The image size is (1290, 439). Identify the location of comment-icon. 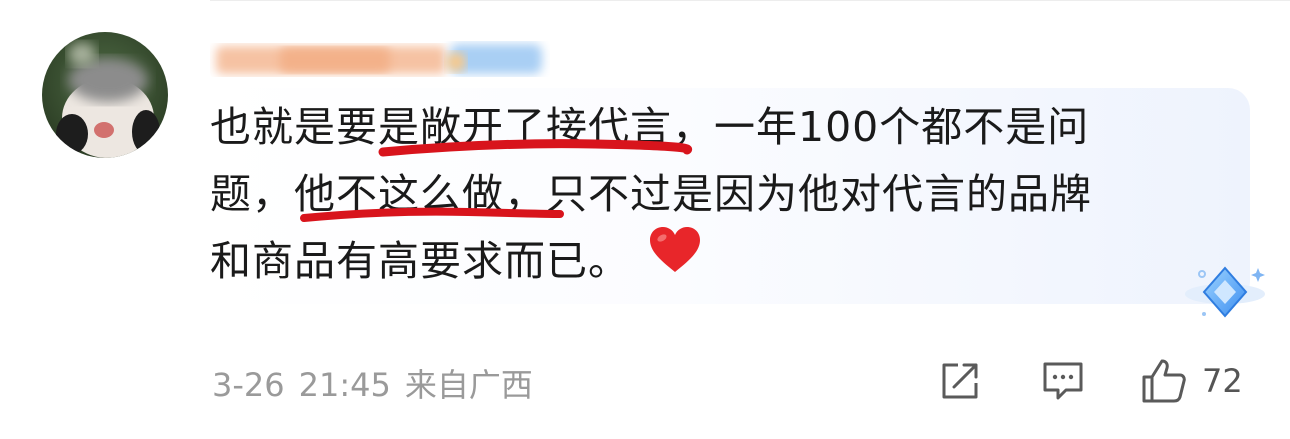
(1063, 381).